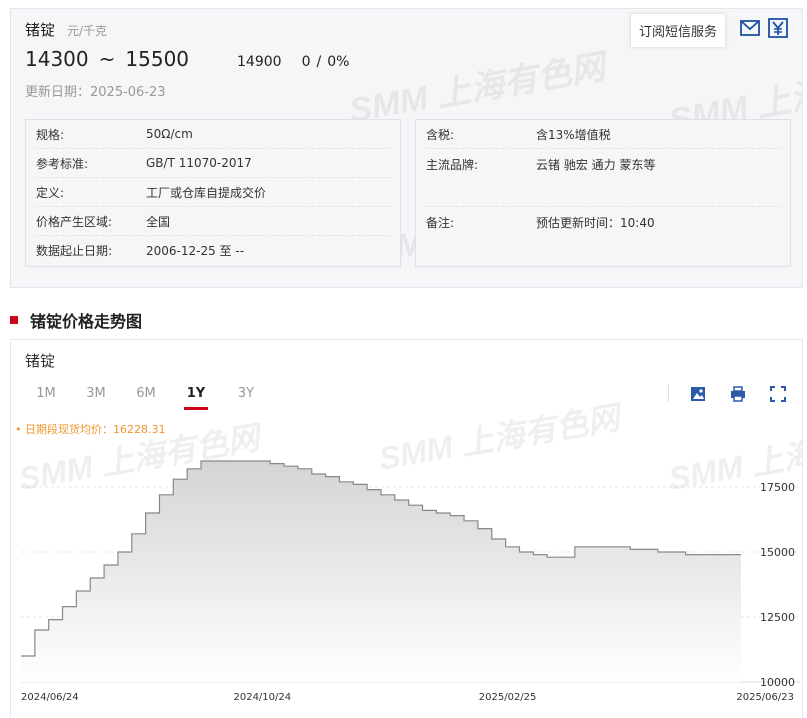 The image size is (807, 718). Describe the element at coordinates (573, 134) in the screenshot. I see `info-value: 含13%增值税` at that location.